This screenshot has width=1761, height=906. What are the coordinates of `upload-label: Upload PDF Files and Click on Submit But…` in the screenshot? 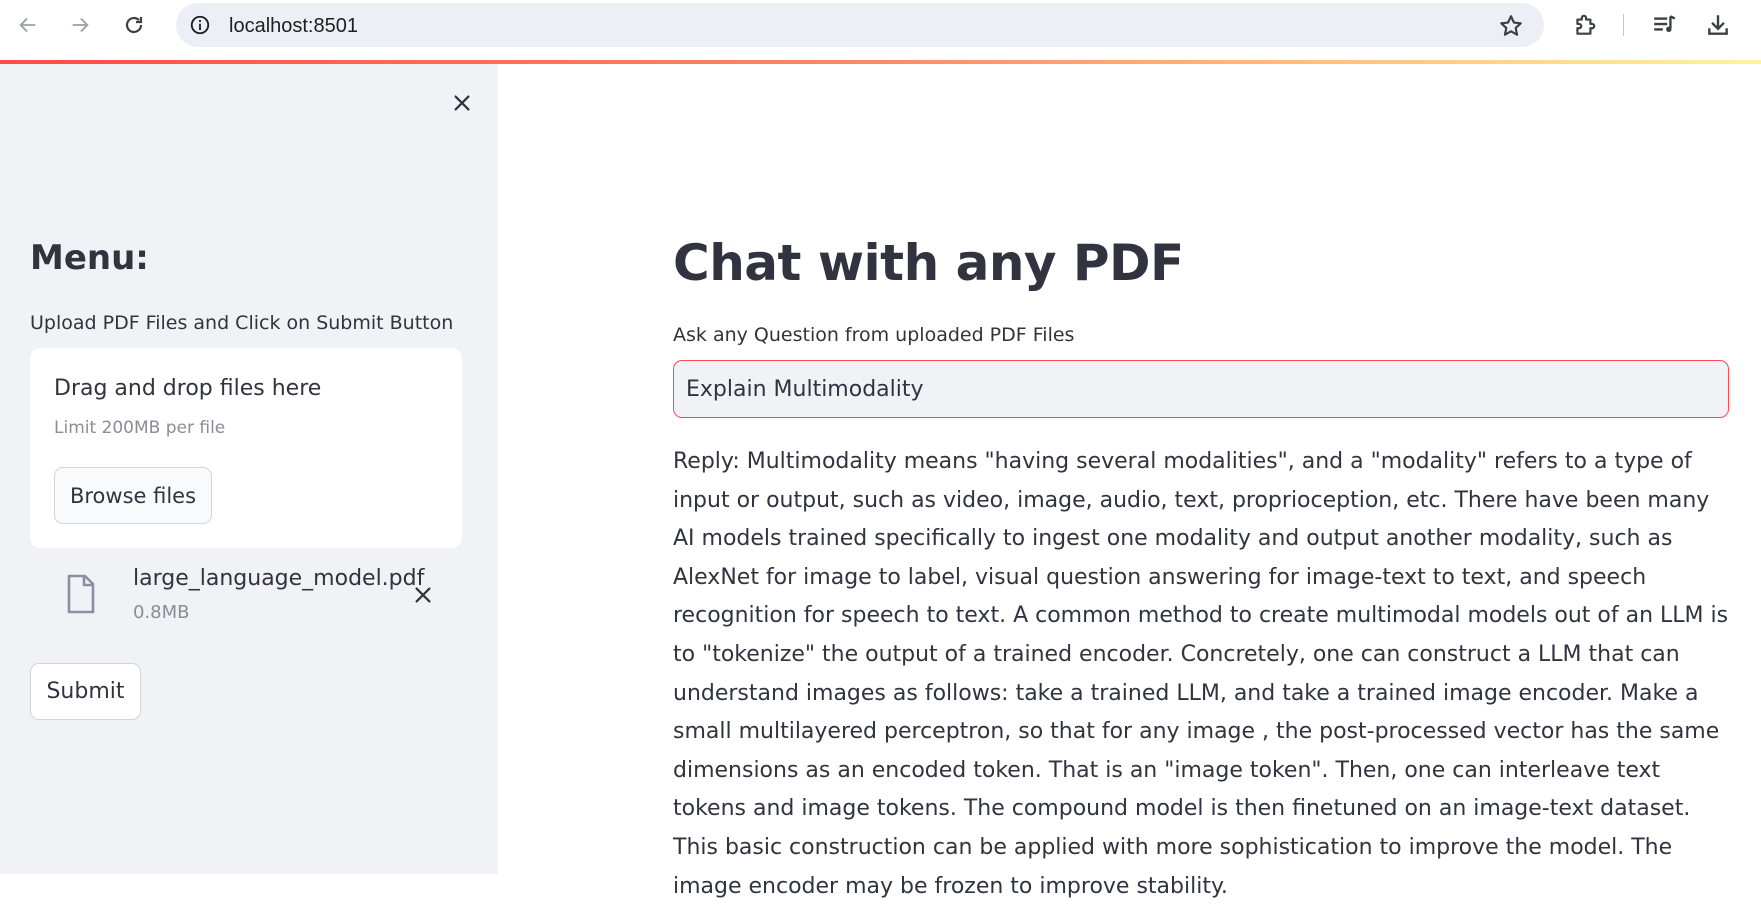 It's located at (242, 323).